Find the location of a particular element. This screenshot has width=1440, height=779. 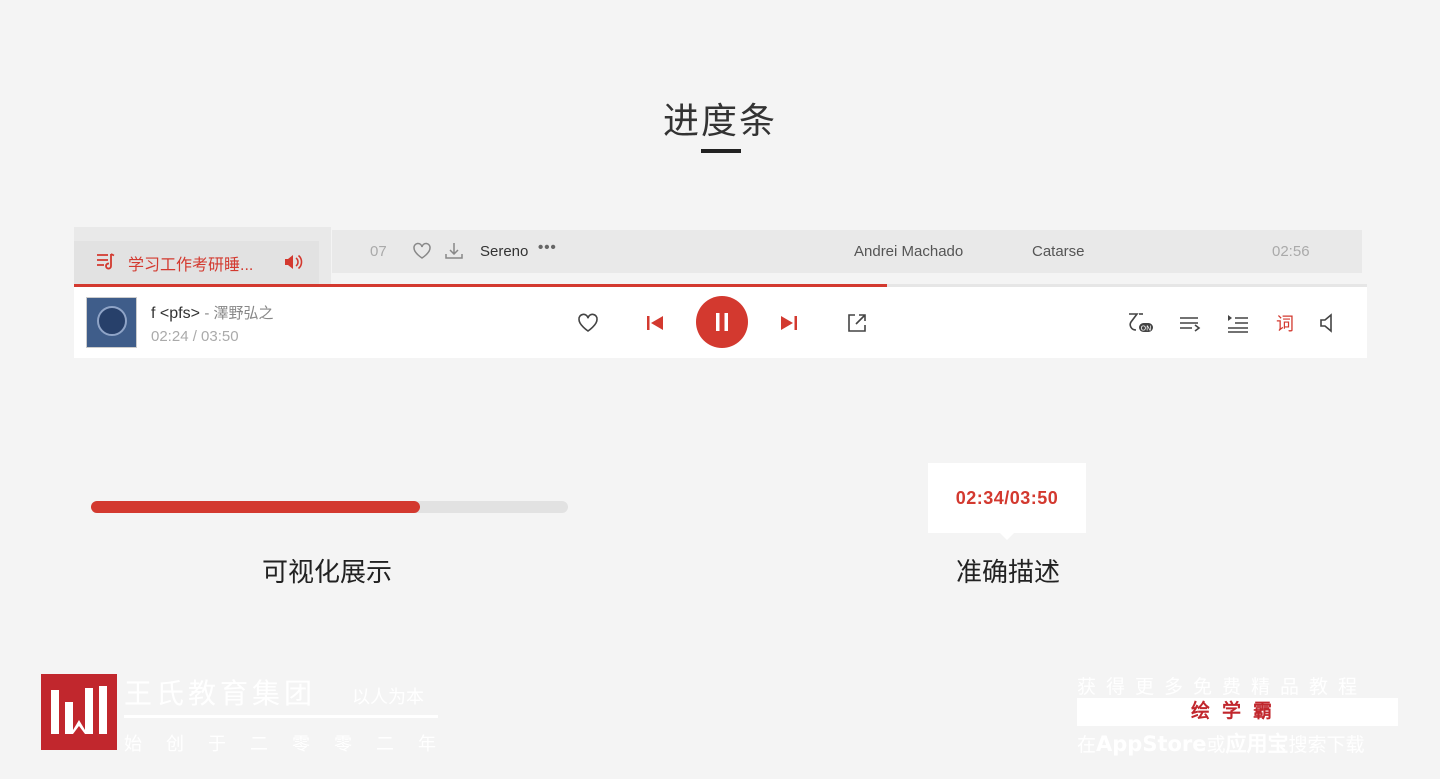

skip-previous-icon is located at coordinates (655, 322).